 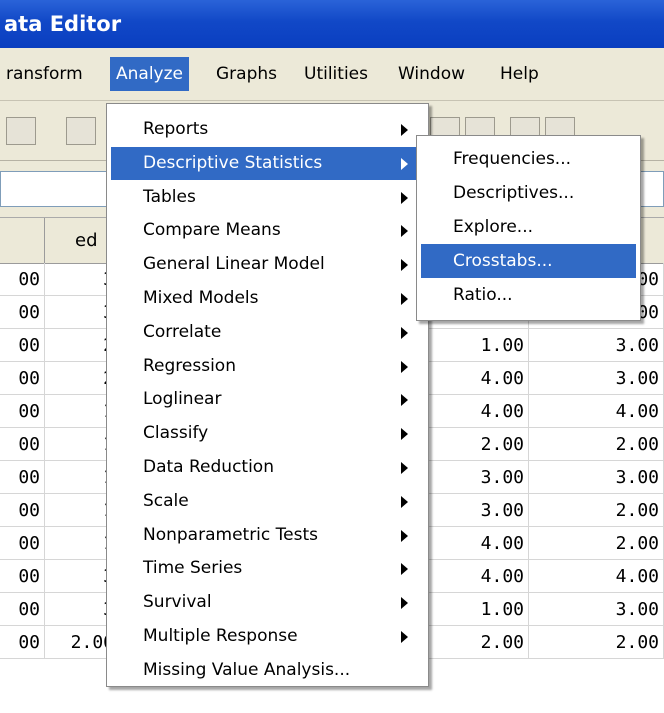 What do you see at coordinates (201, 298) in the screenshot?
I see `menu-item-label: Mixed Models` at bounding box center [201, 298].